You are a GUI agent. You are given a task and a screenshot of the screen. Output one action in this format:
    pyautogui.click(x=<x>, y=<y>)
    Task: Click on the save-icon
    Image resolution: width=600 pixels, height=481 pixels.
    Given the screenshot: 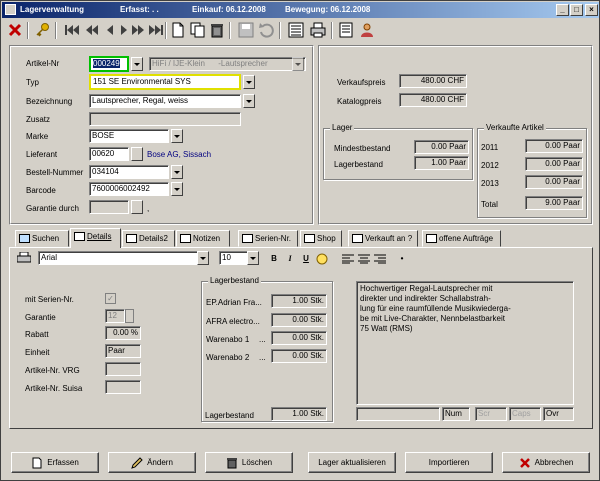 What is the action you would take?
    pyautogui.click(x=246, y=30)
    